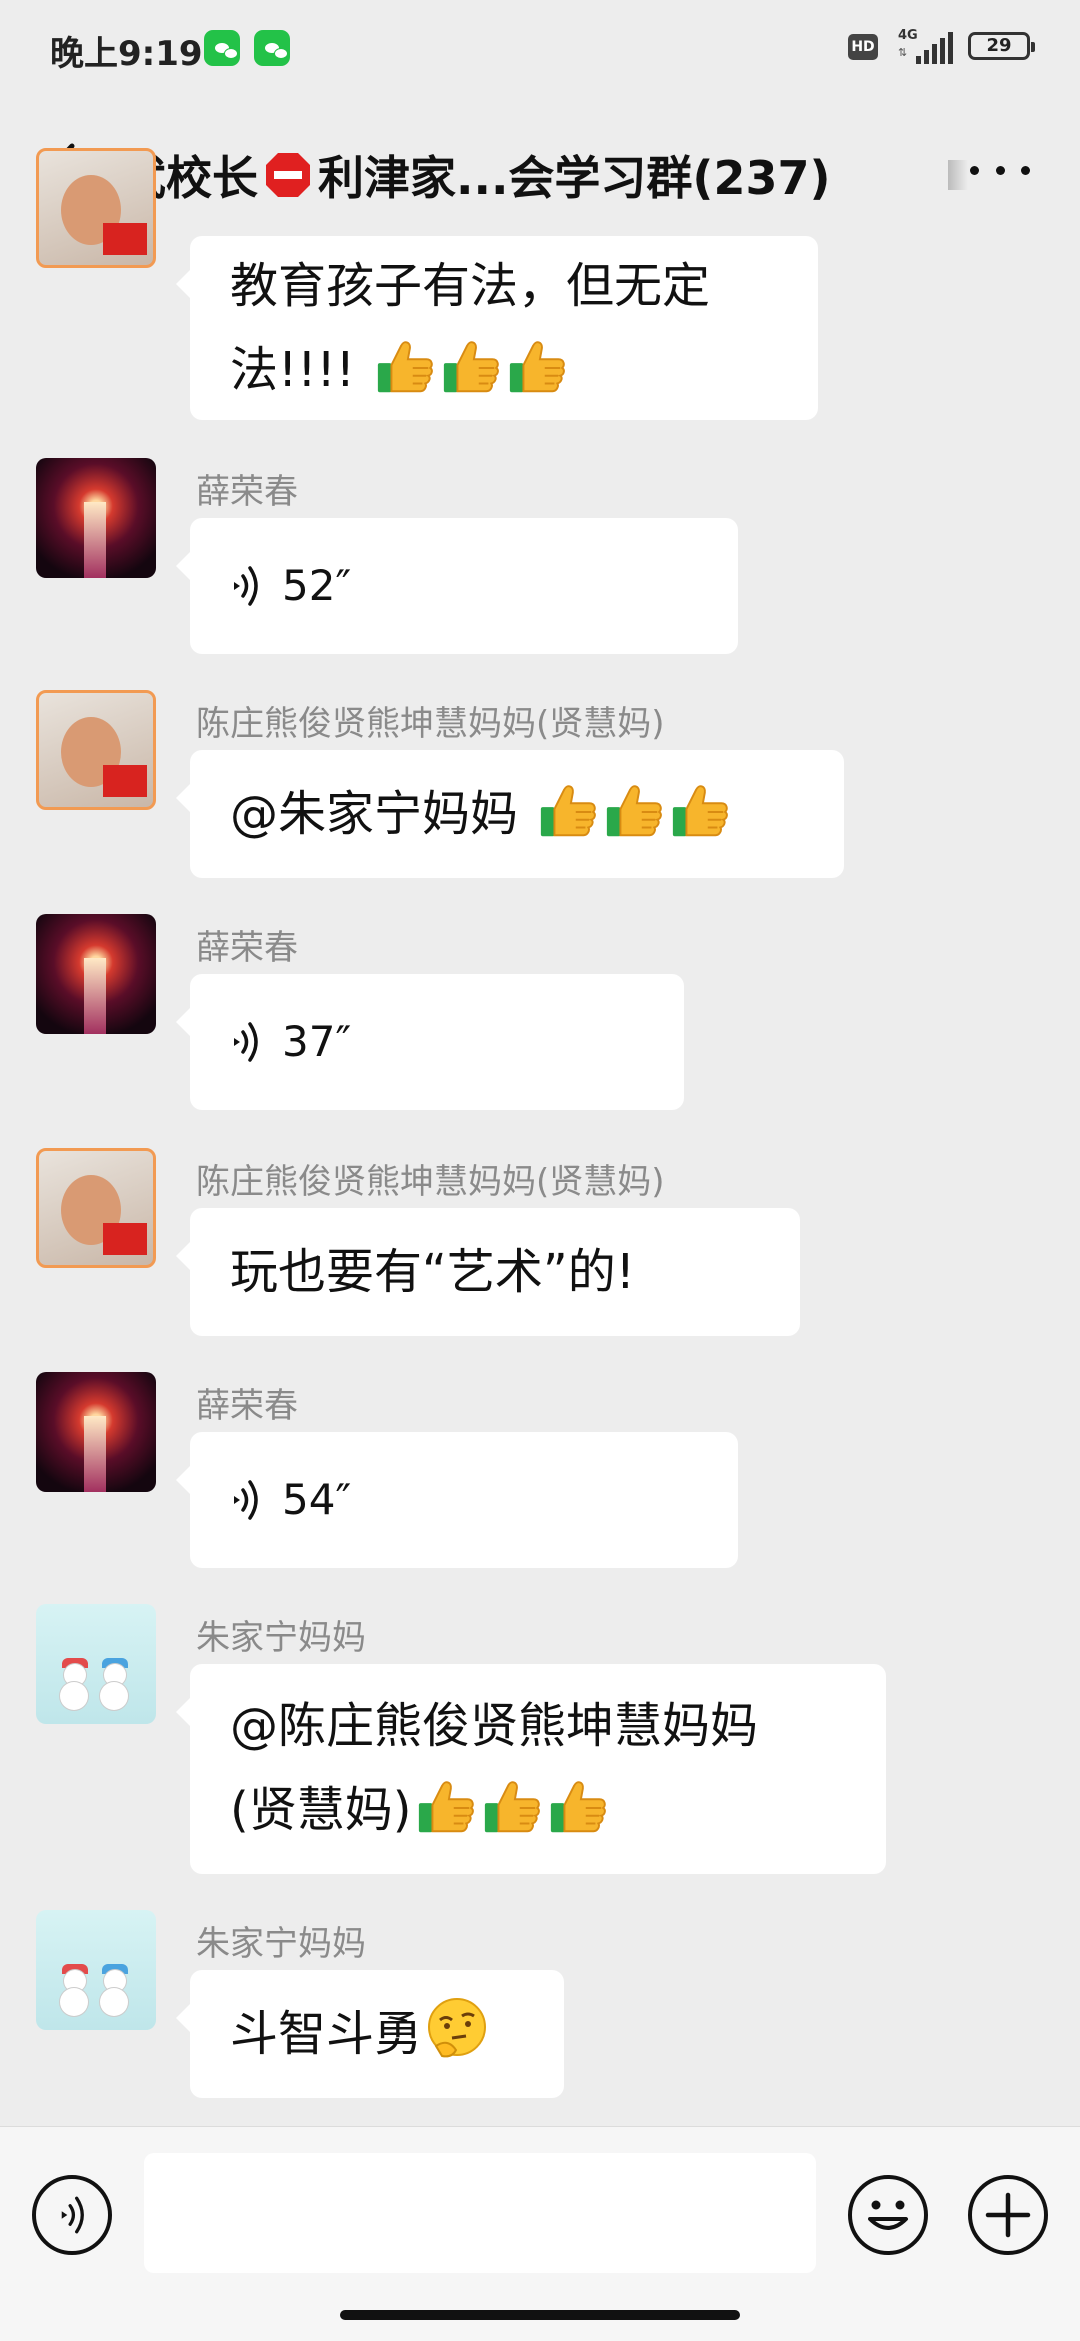 Image resolution: width=1080 pixels, height=2341 pixels. Describe the element at coordinates (1008, 2215) in the screenshot. I see `plus-icon` at that location.